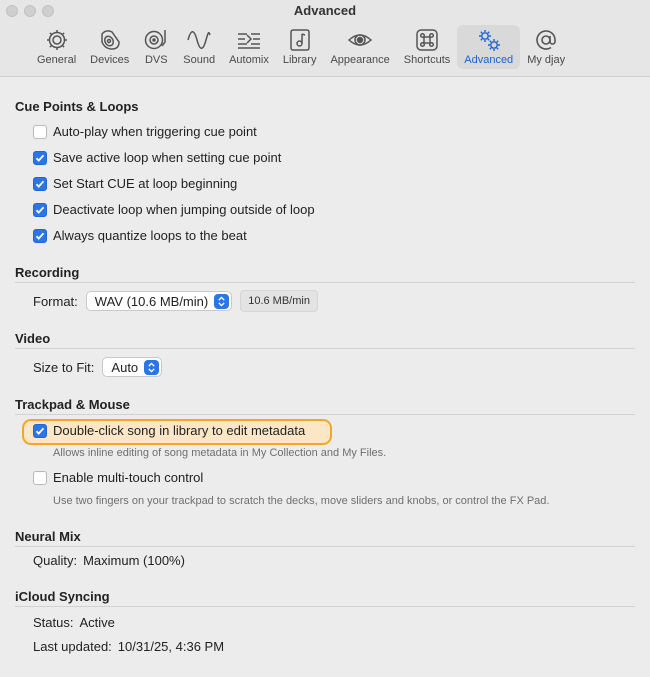 The image size is (650, 677). I want to click on speaker-icon, so click(110, 40).